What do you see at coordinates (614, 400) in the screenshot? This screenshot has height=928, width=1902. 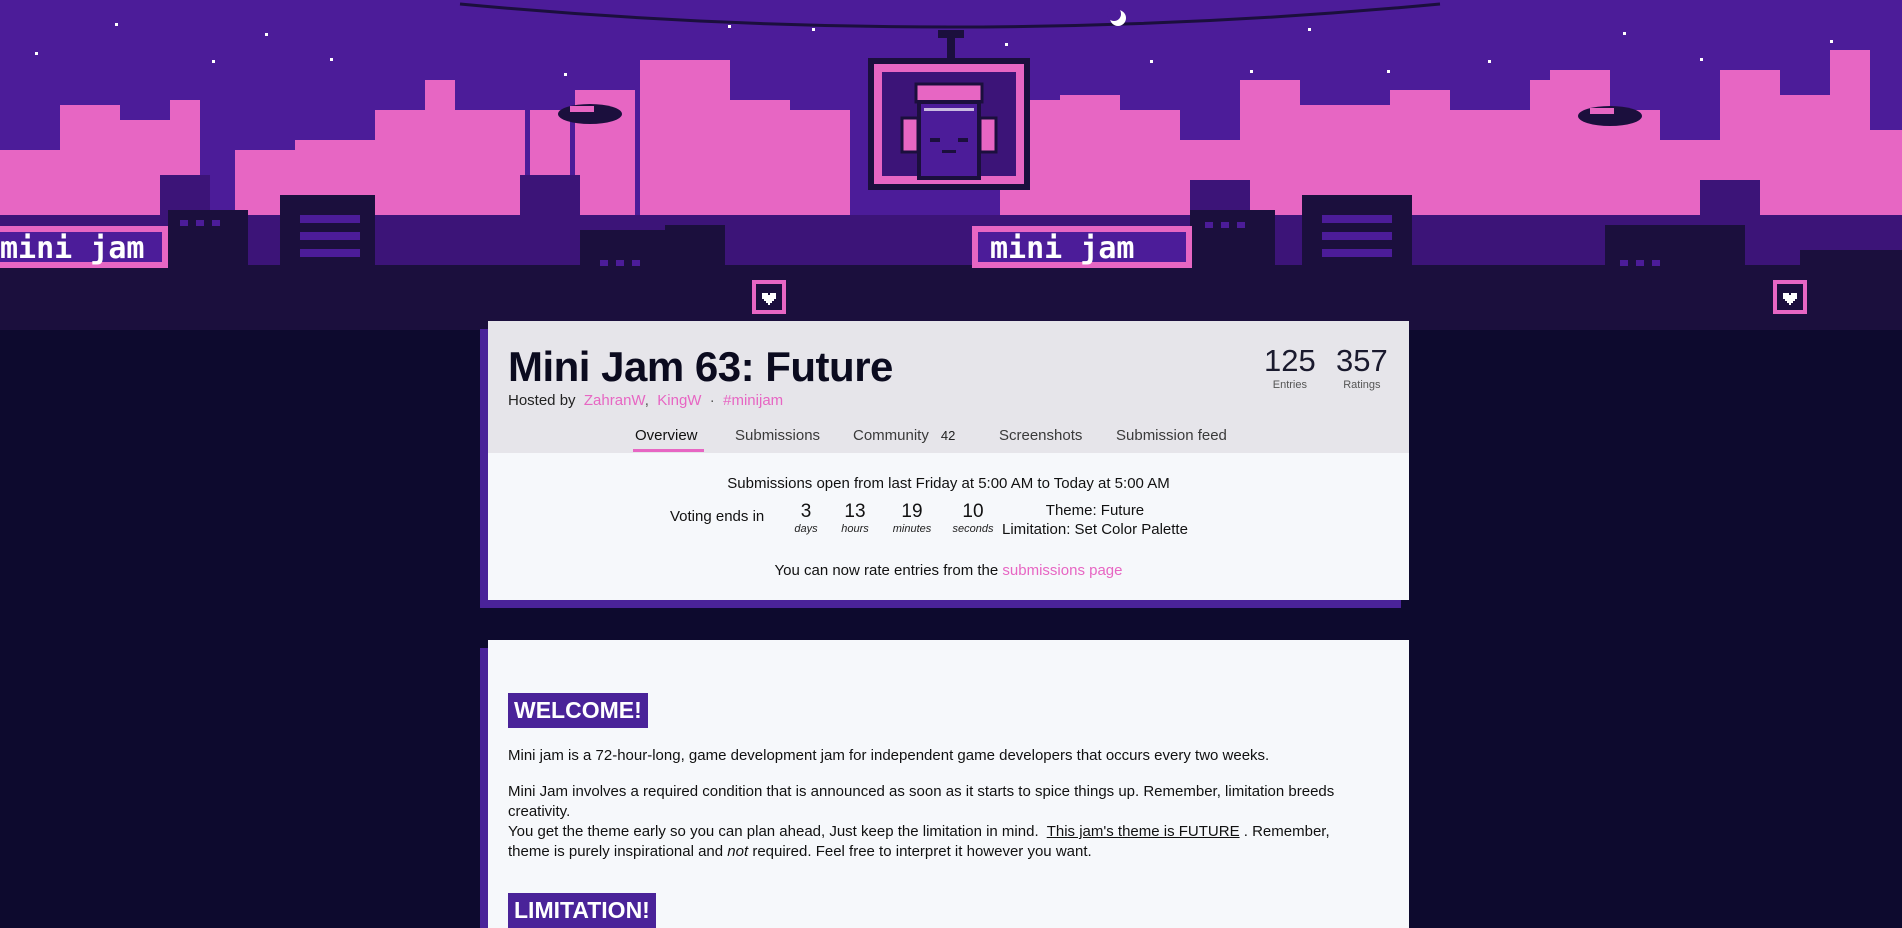 I see `host-link-zahranw: ZahranW` at bounding box center [614, 400].